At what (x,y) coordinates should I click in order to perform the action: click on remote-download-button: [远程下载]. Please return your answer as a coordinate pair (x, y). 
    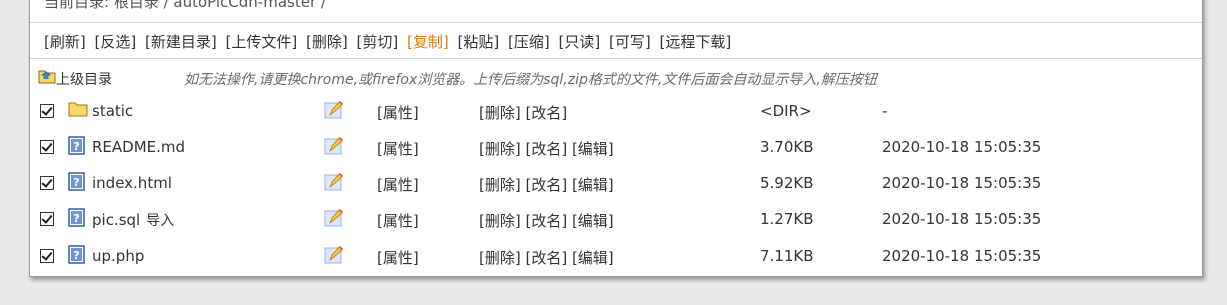
    Looking at the image, I should click on (696, 42).